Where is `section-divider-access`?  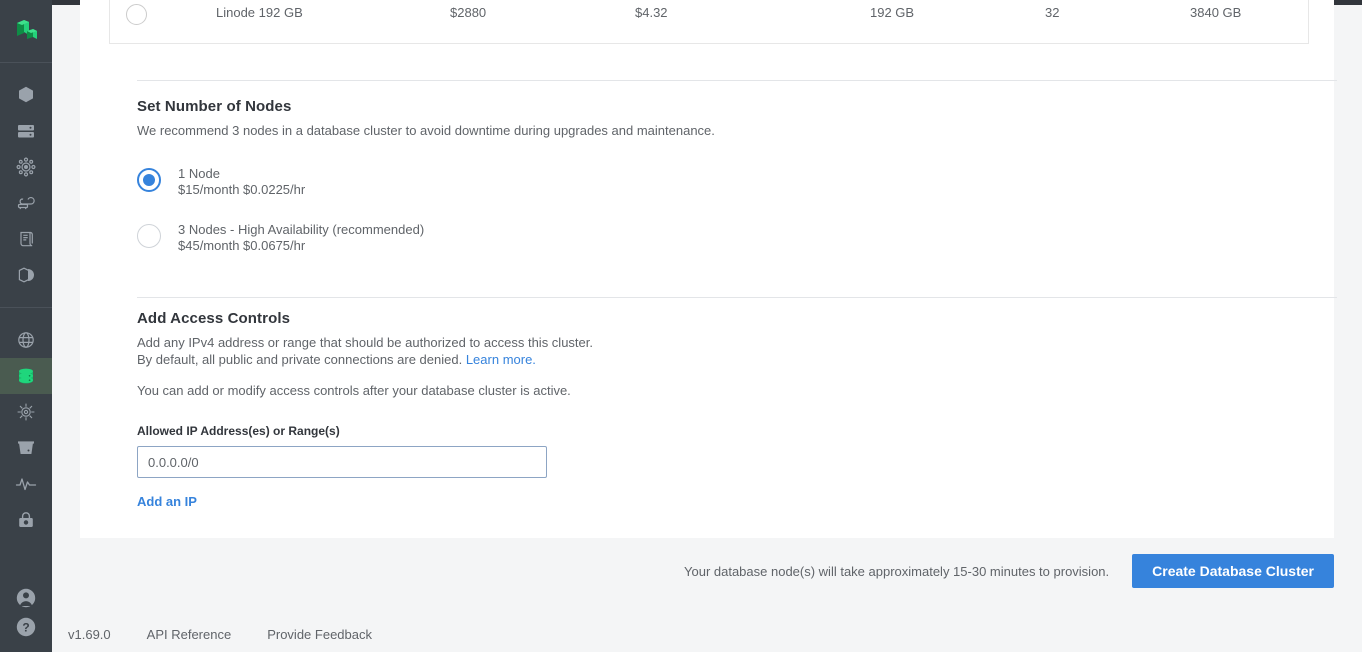 section-divider-access is located at coordinates (737, 297).